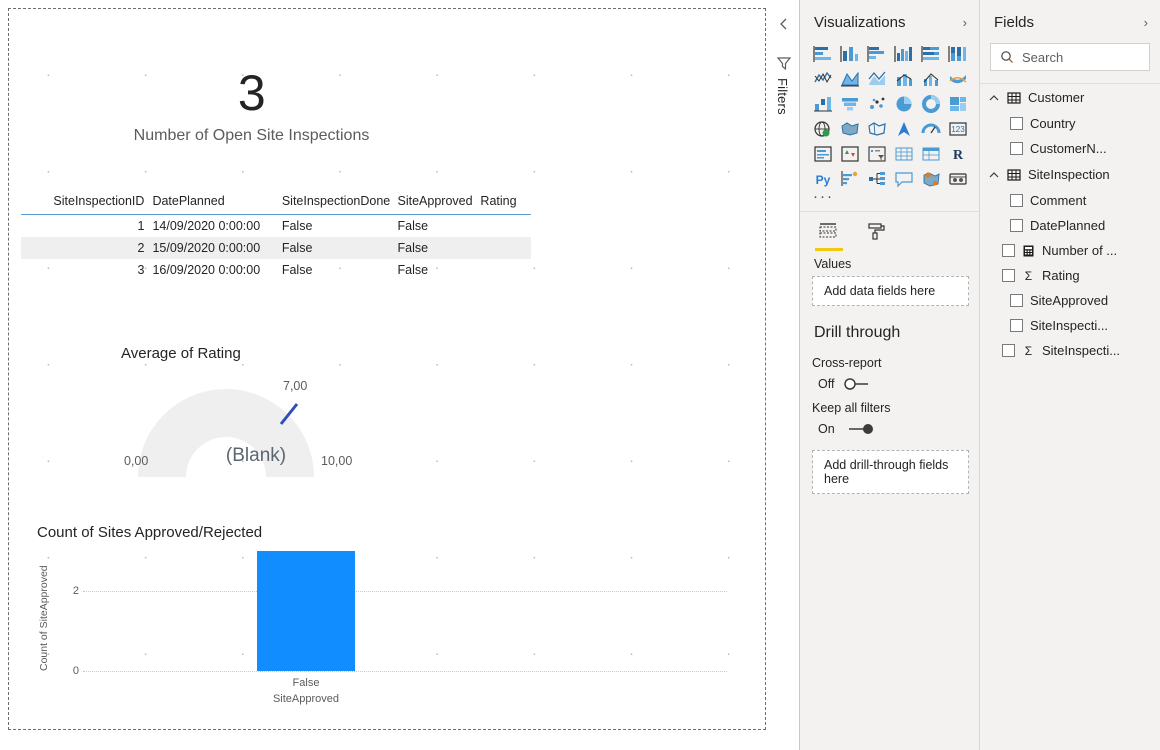 This screenshot has height=750, width=1160. What do you see at coordinates (860, 22) in the screenshot?
I see `visualizations-pane-title: Visualizations` at bounding box center [860, 22].